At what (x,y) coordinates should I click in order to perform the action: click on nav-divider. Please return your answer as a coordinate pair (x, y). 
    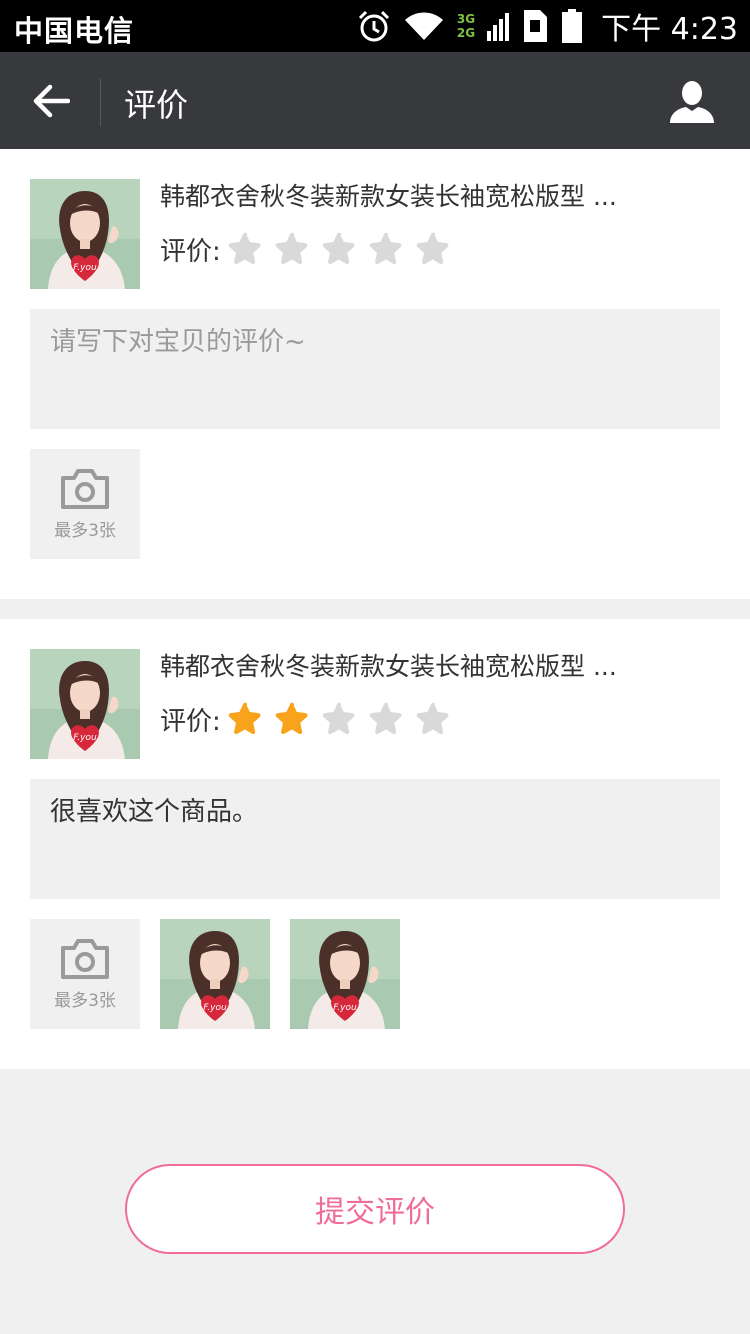
    Looking at the image, I should click on (100, 102).